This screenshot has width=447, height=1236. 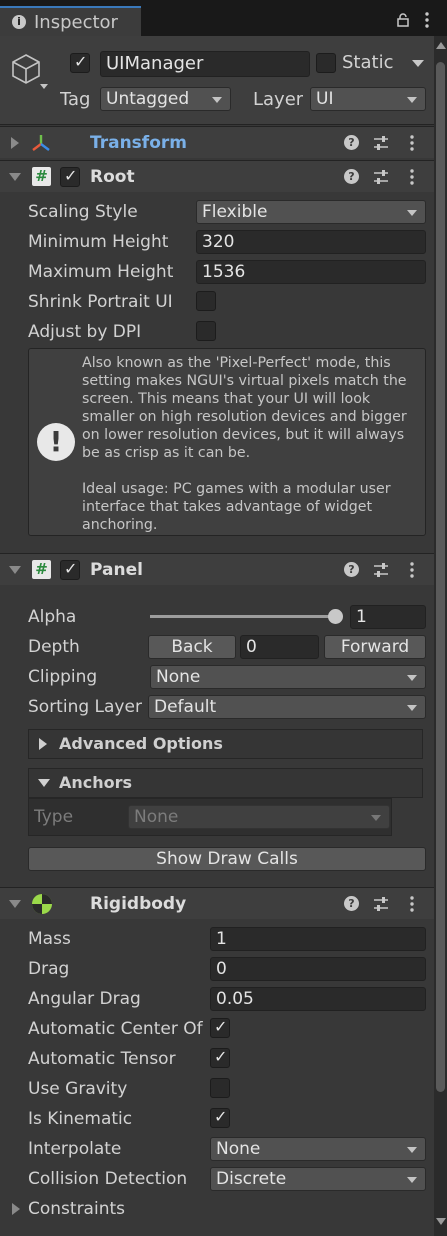 I want to click on use-gravity-checkbox, so click(x=220, y=1088).